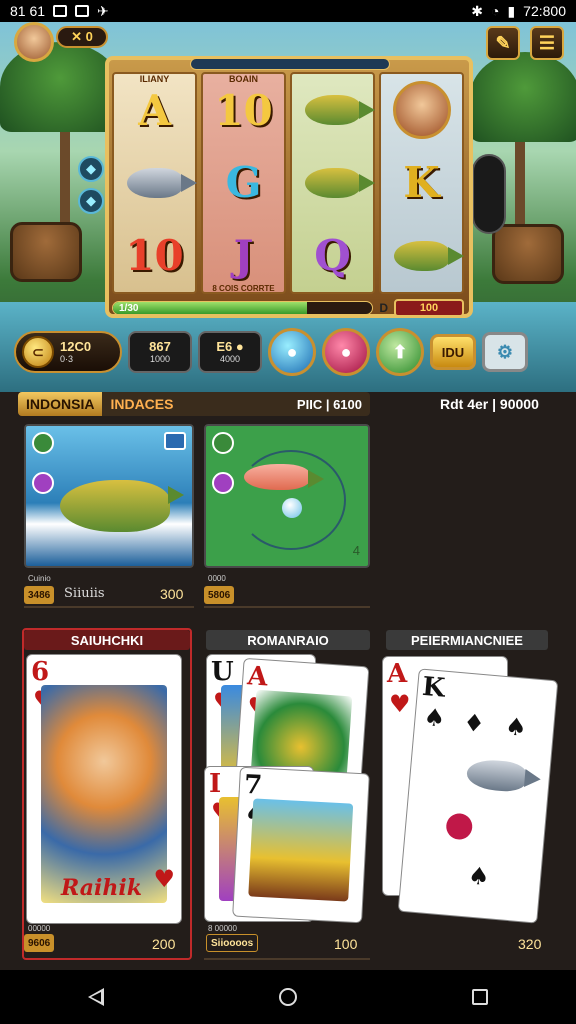  Describe the element at coordinates (290, 64) in the screenshot. I see `slot-title-bar` at that location.